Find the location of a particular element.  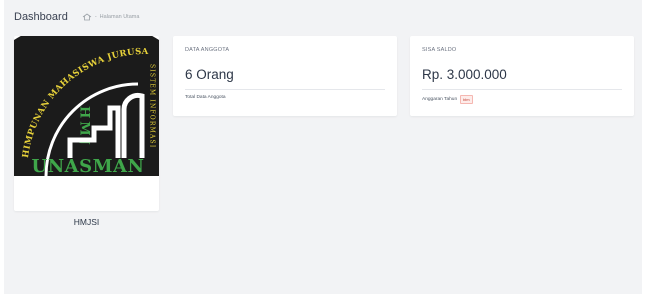

anggota-value: 6 Orang is located at coordinates (209, 74).